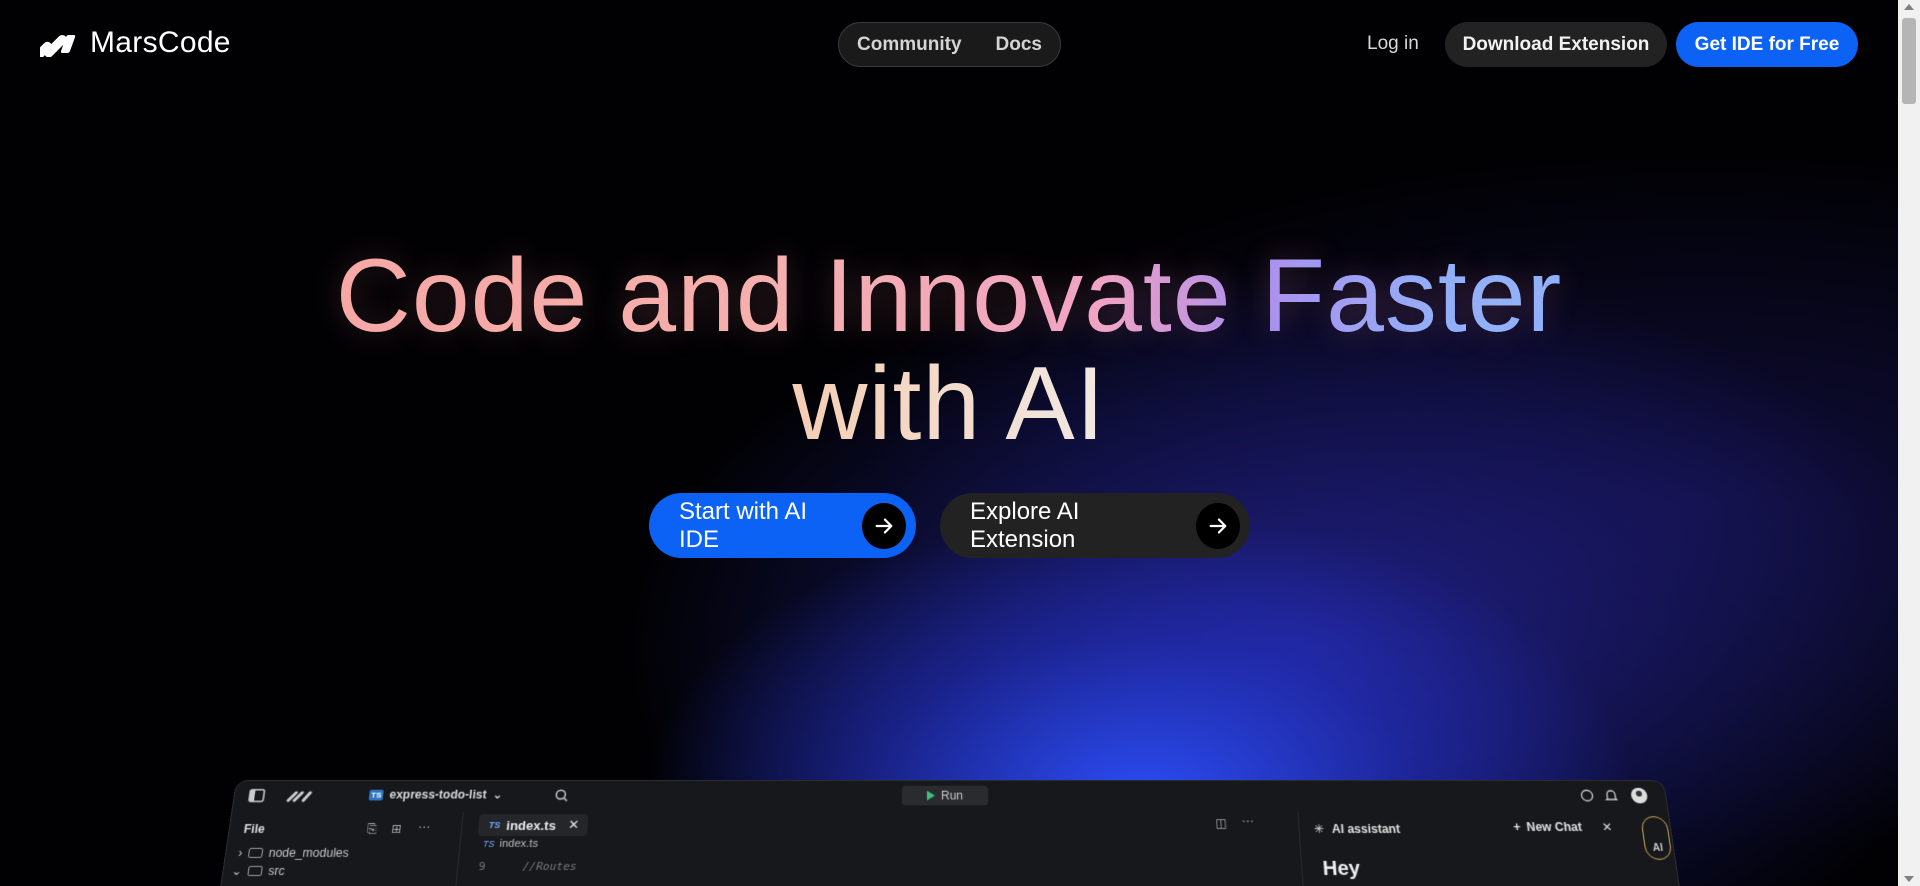 The image size is (1920, 886). What do you see at coordinates (276, 871) in the screenshot?
I see `tree-item-label: src` at bounding box center [276, 871].